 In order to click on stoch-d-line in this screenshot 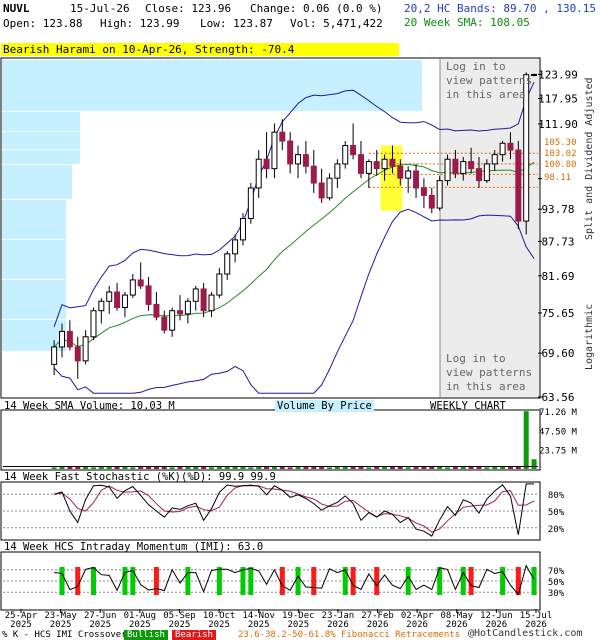, I will do `click(294, 509)`.